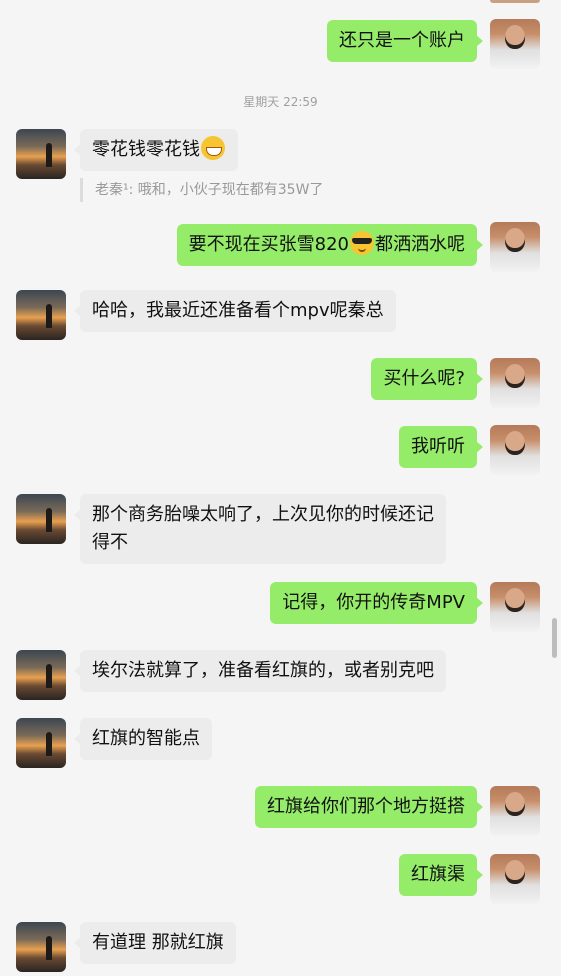 The width and height of the screenshot is (561, 976). Describe the element at coordinates (366, 806) in the screenshot. I see `message-text: 红旗给你们那个地方挺搭` at that location.